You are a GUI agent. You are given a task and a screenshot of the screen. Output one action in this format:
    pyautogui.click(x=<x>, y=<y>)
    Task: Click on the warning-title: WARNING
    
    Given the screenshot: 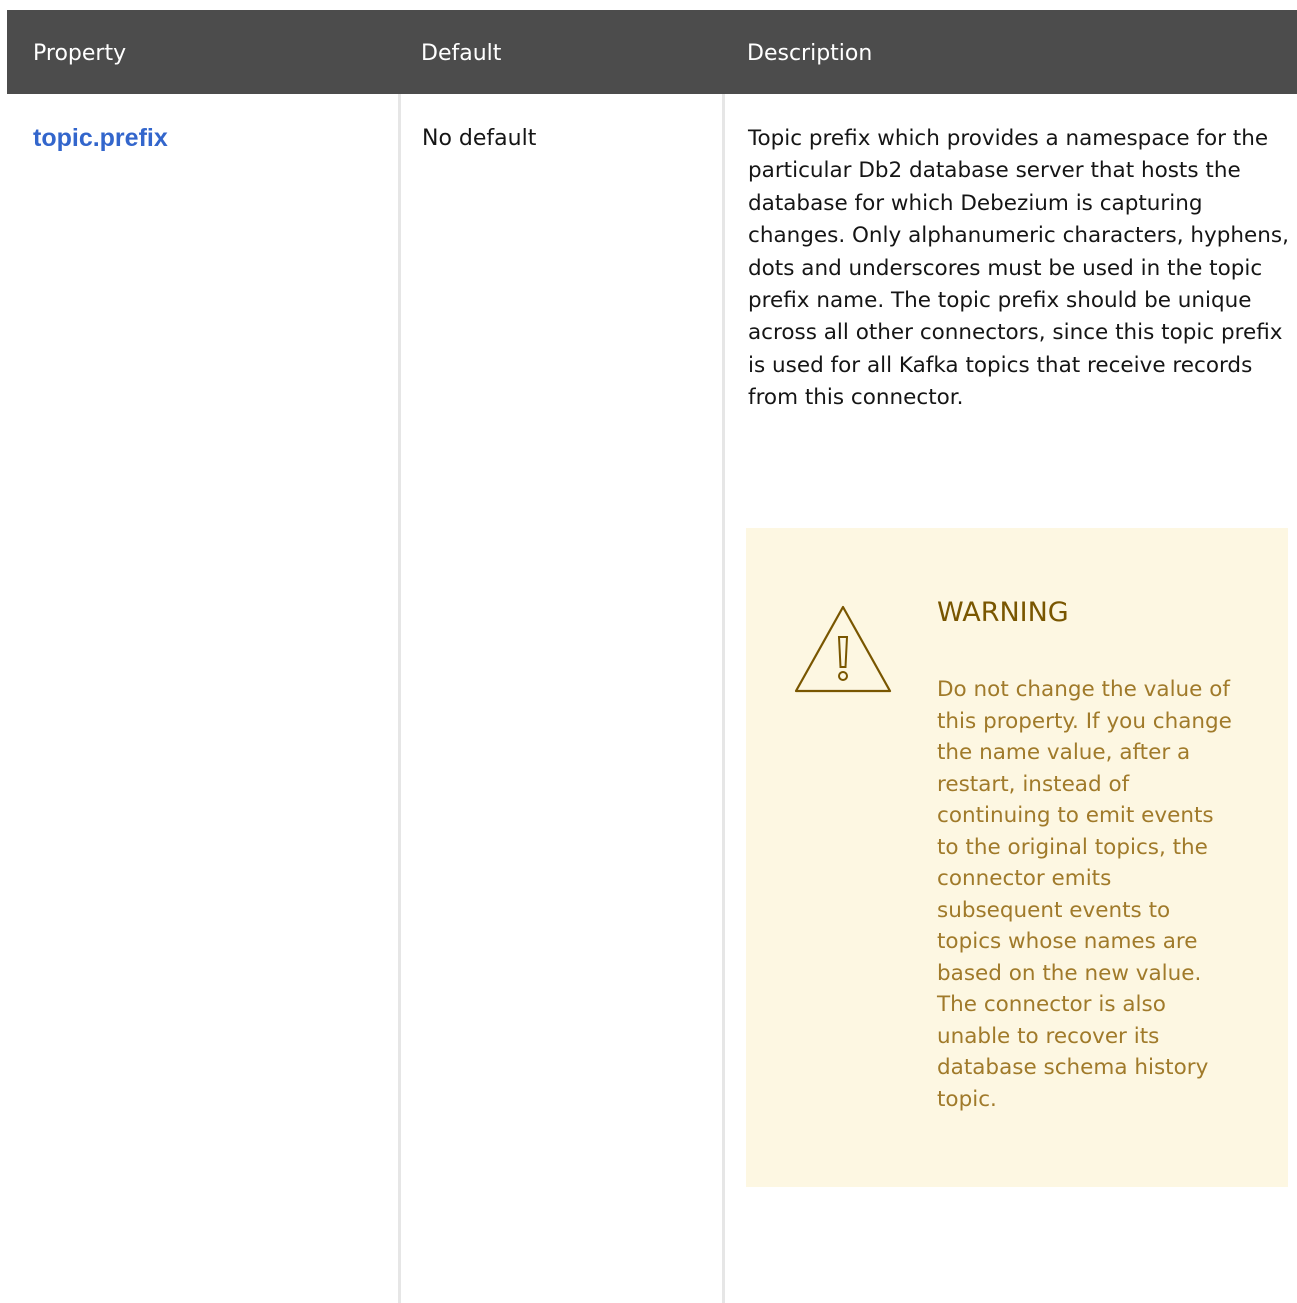 What is the action you would take?
    pyautogui.click(x=1003, y=612)
    